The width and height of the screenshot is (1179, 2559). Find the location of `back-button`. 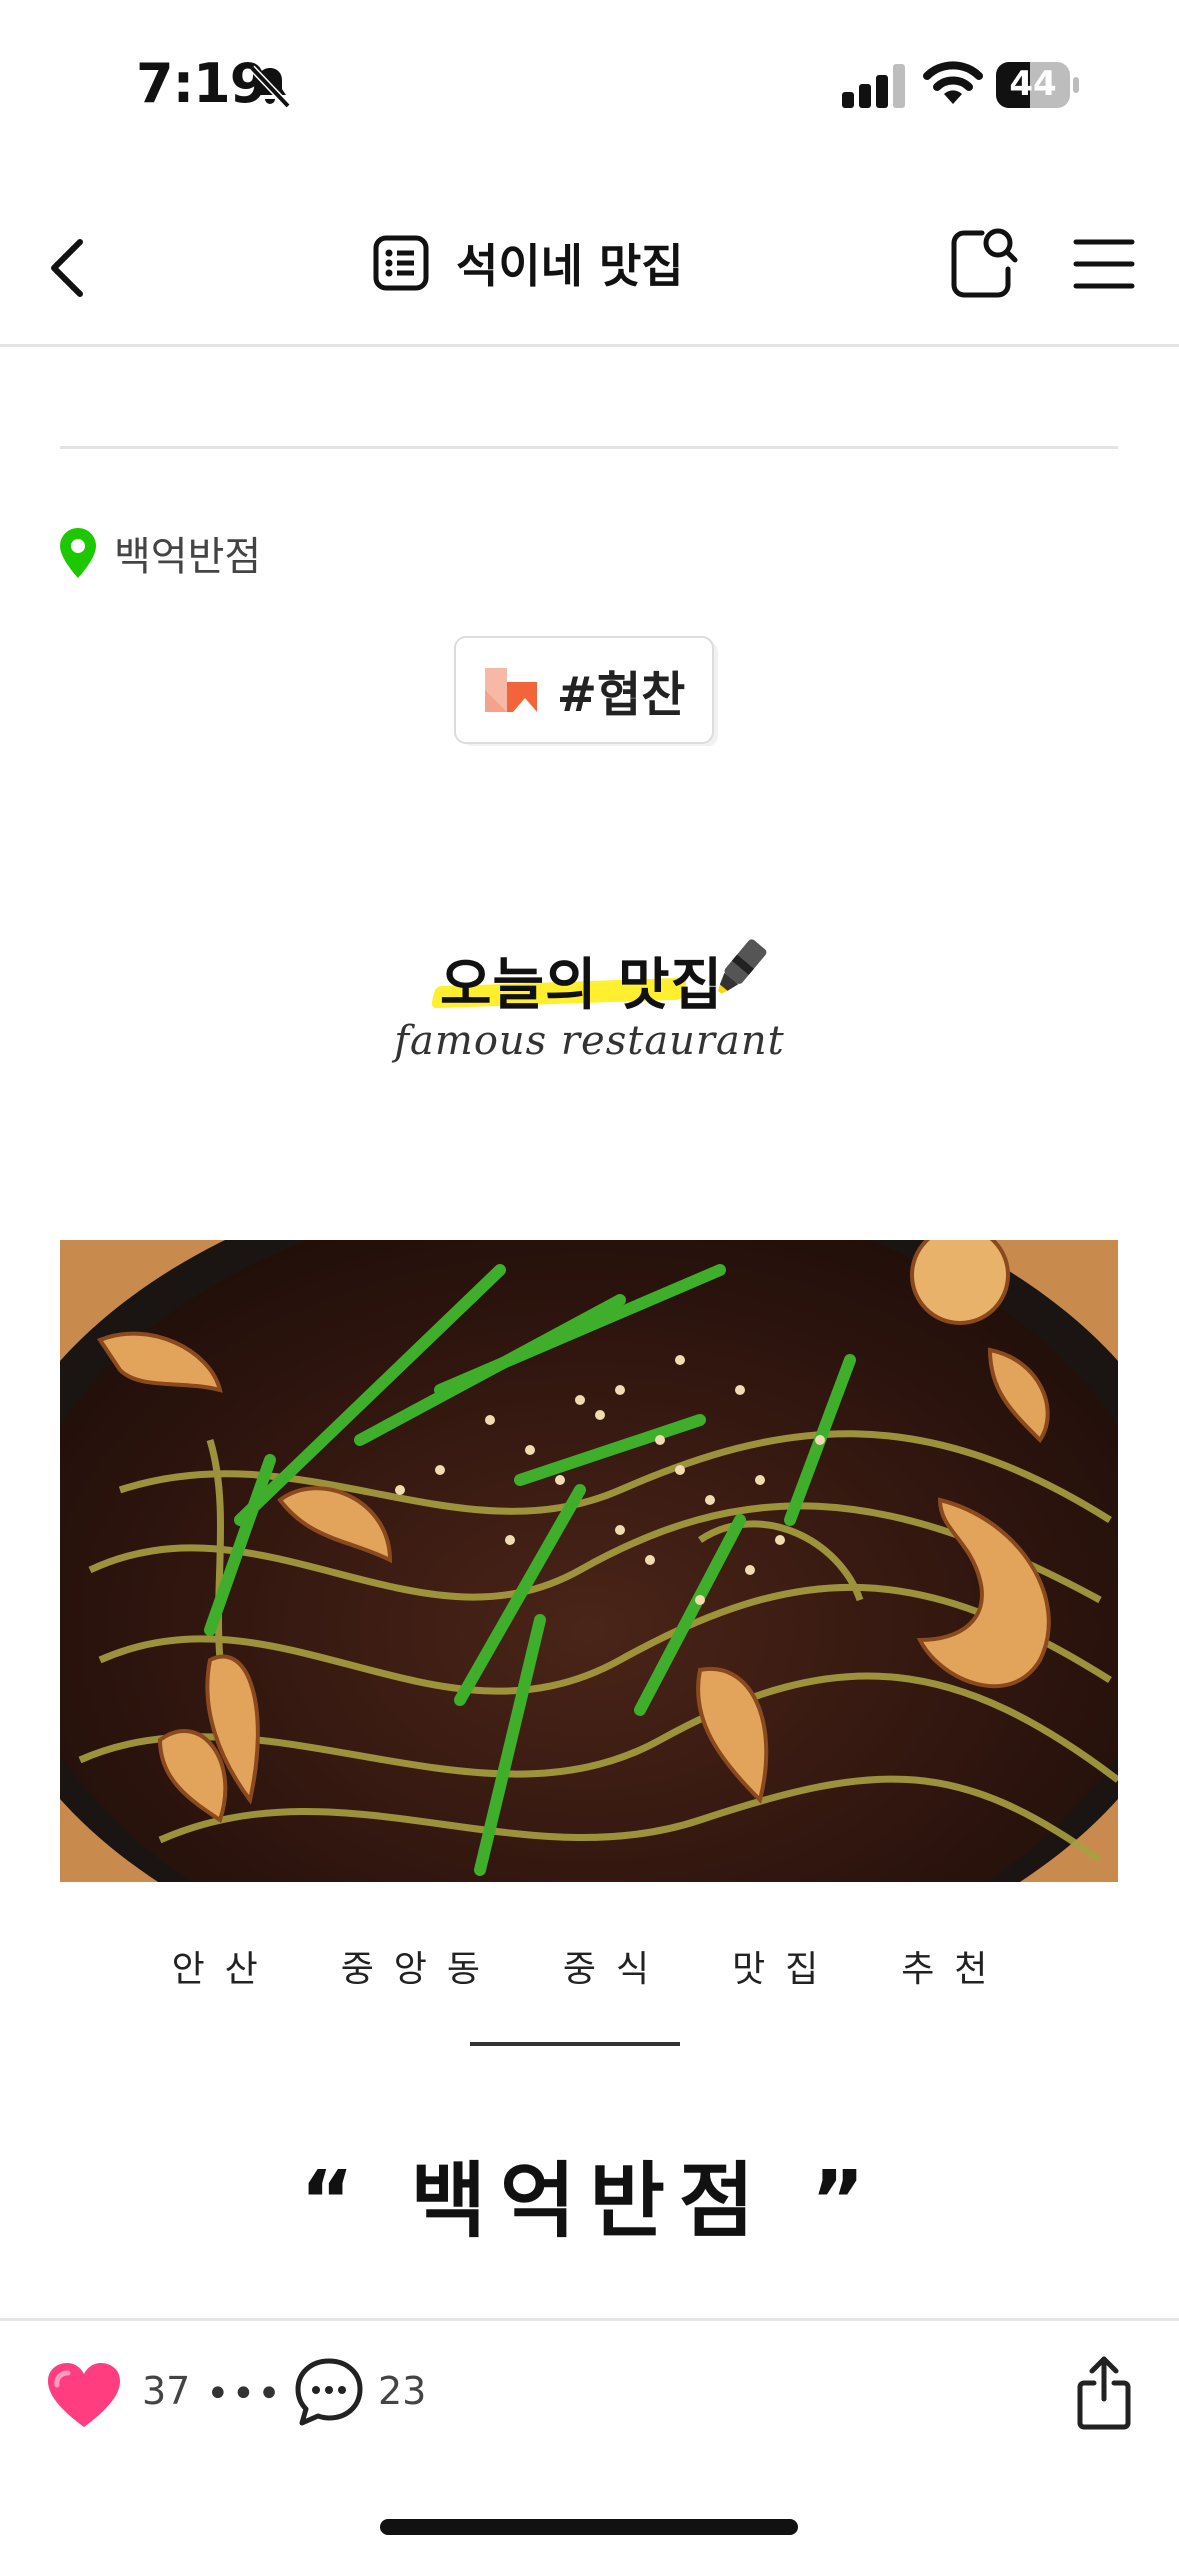

back-button is located at coordinates (70, 268).